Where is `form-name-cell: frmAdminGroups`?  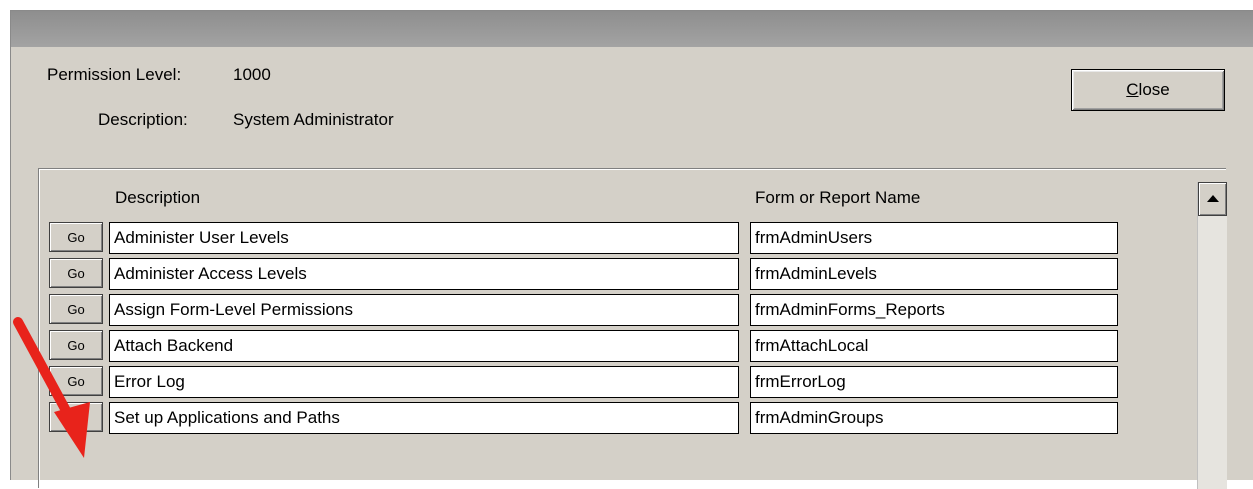
form-name-cell: frmAdminGroups is located at coordinates (934, 418).